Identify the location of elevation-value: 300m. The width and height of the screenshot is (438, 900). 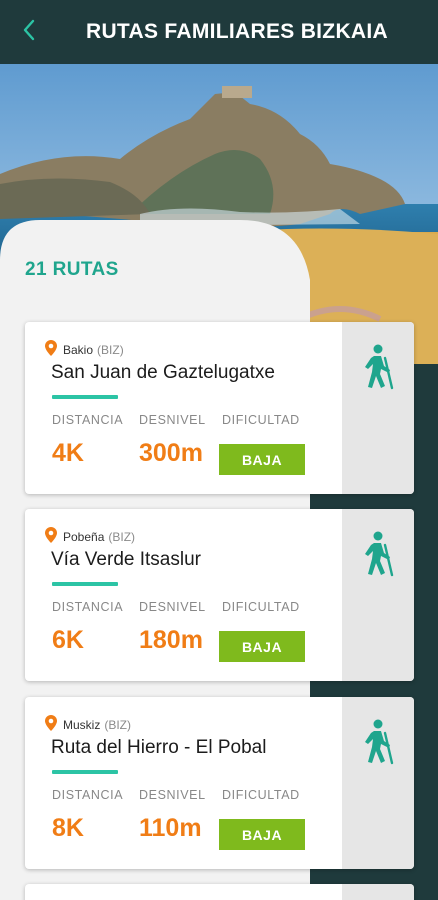
(171, 453).